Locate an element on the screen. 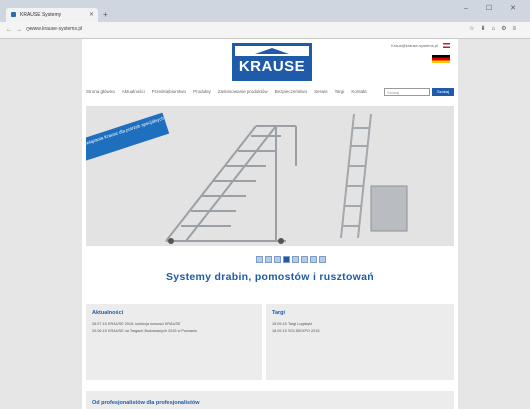 The height and width of the screenshot is (409, 530). menu-item: Kontakt is located at coordinates (358, 91).